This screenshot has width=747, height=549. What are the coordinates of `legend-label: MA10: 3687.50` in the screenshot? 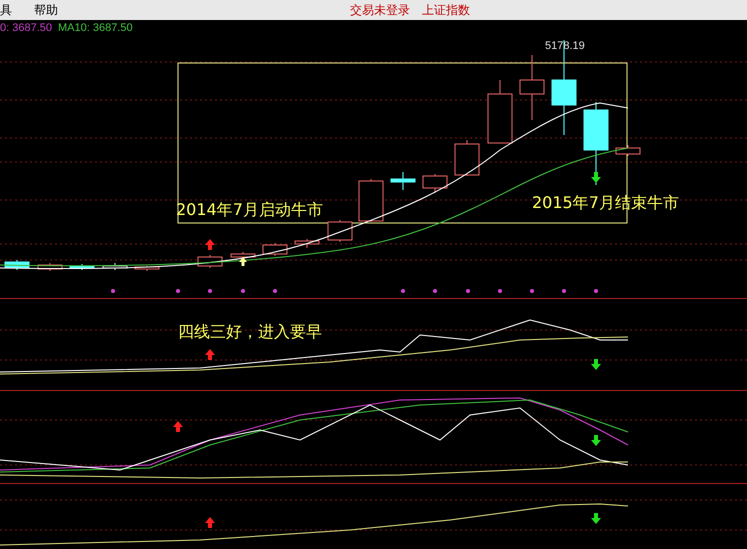 It's located at (95, 28).